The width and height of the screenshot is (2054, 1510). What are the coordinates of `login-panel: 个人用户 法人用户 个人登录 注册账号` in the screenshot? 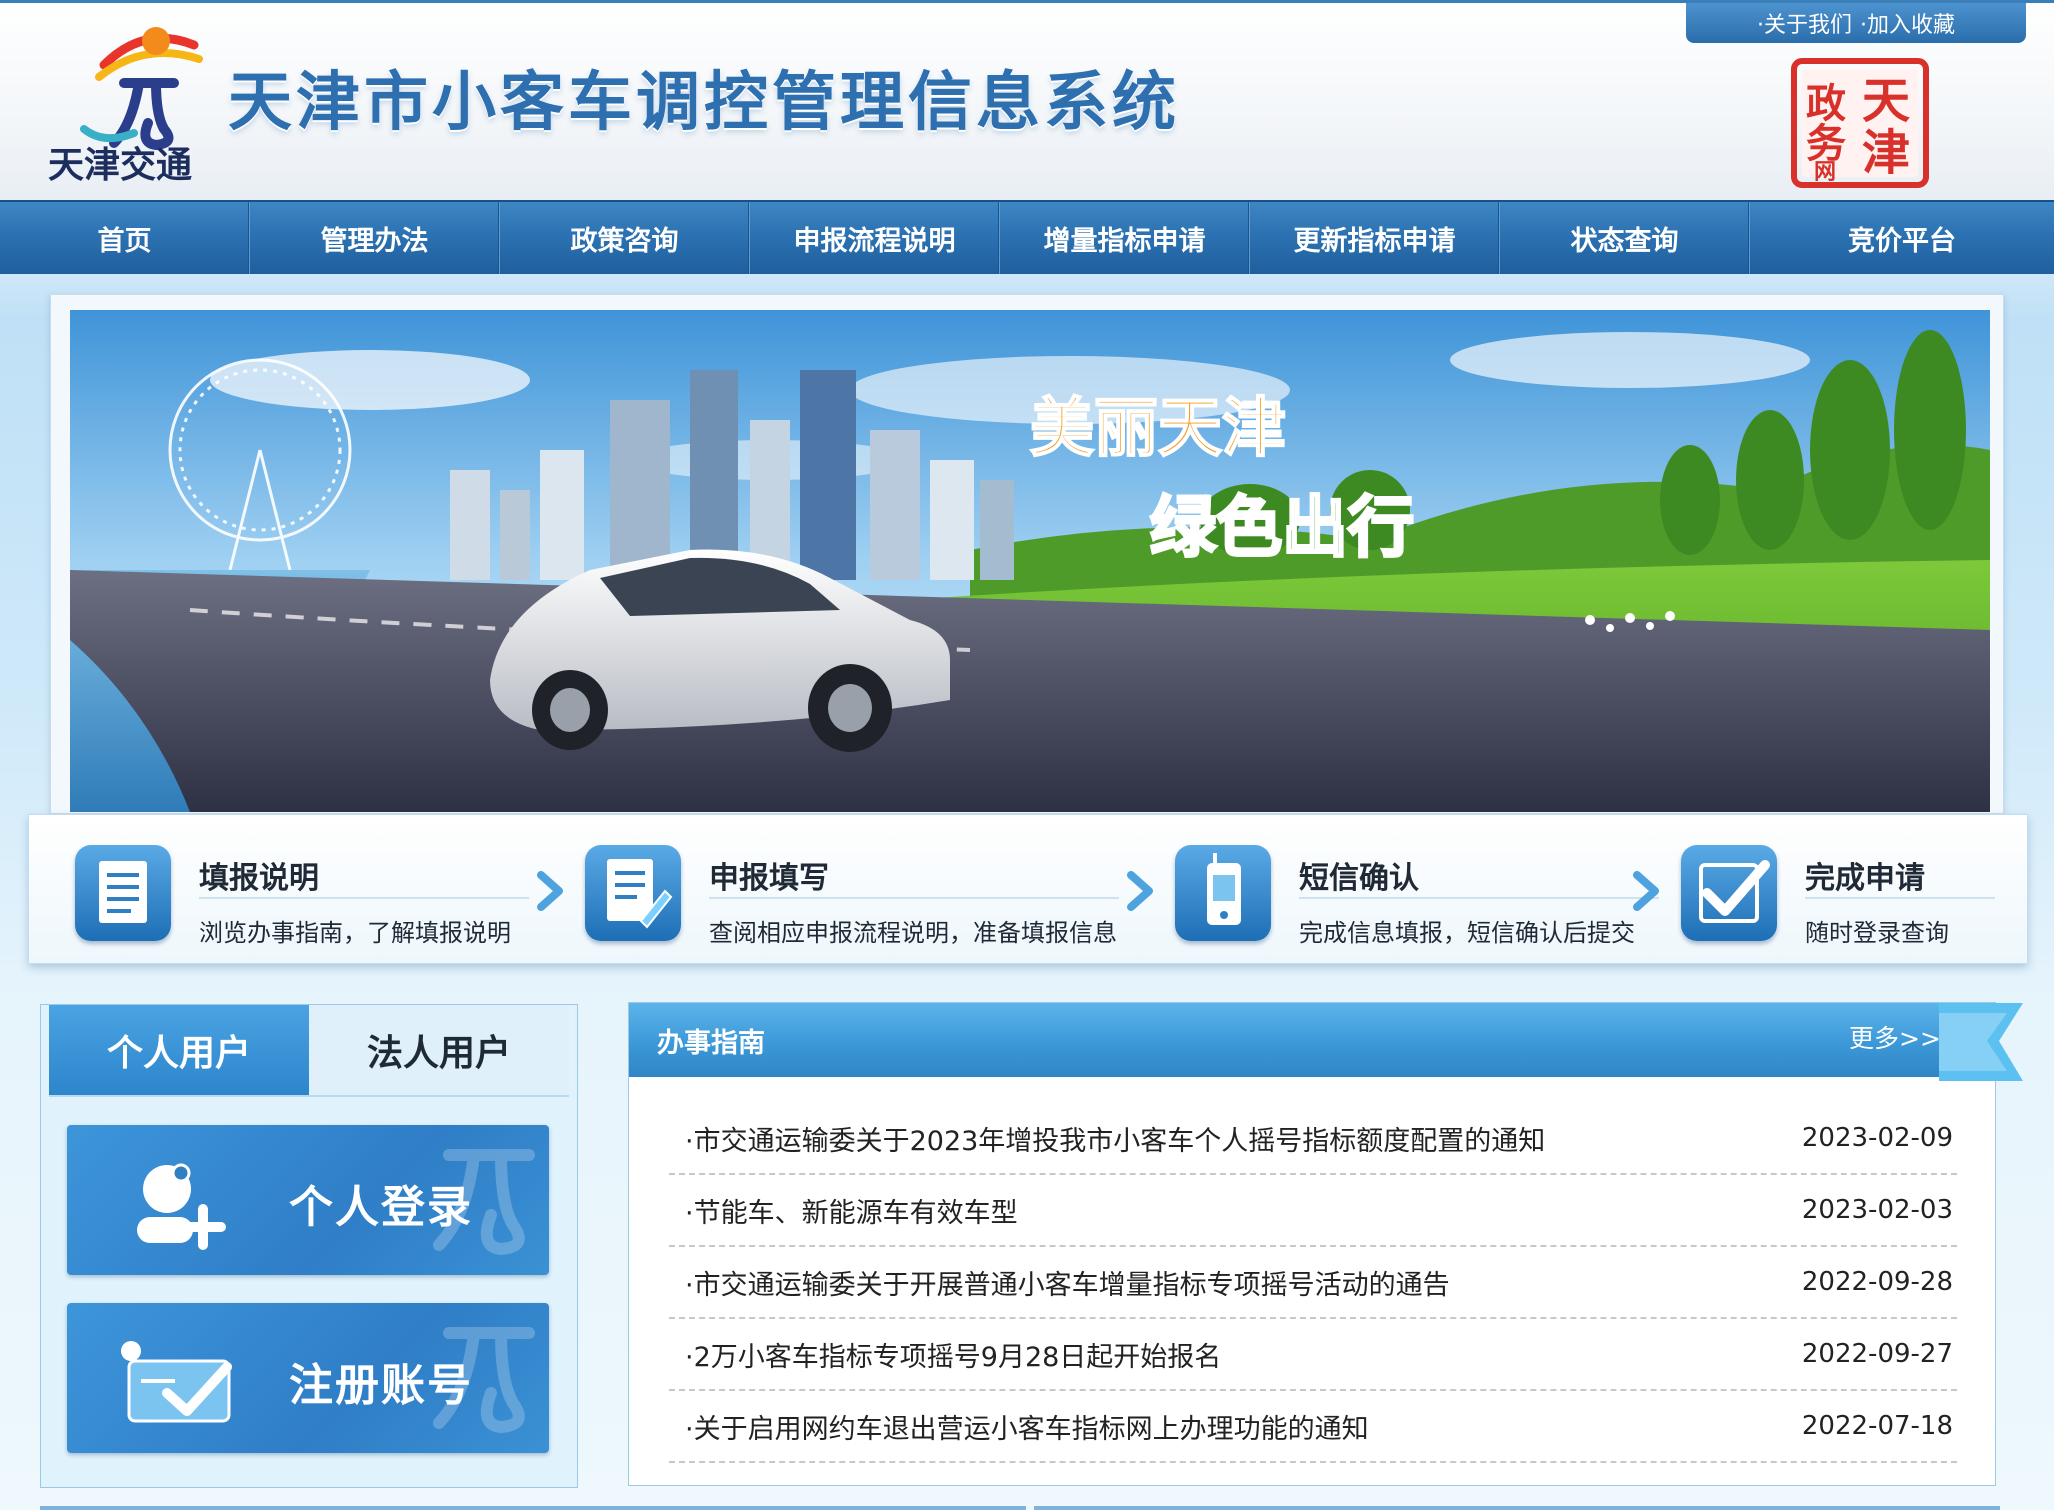 It's located at (309, 1246).